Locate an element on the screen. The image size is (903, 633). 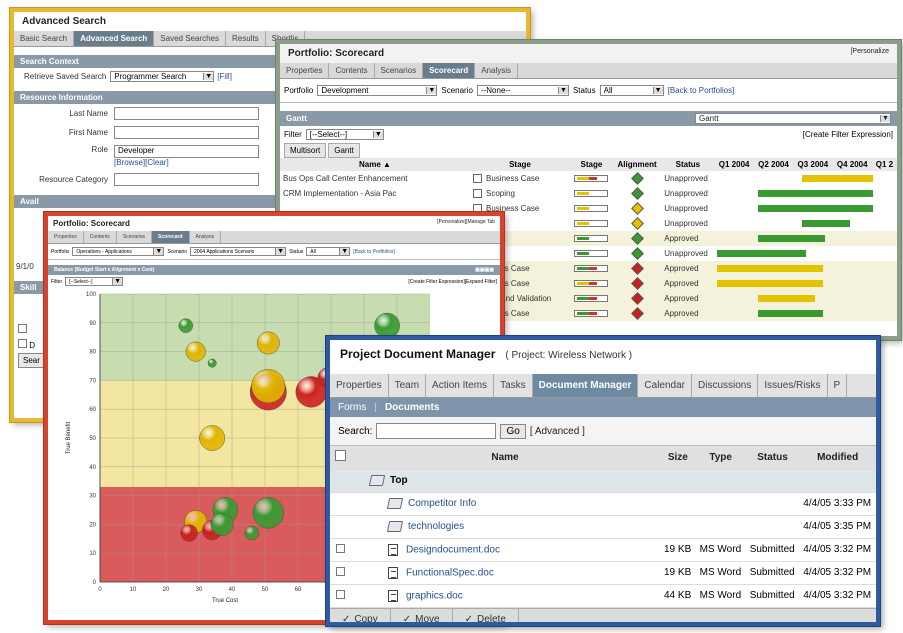
item-name: technologies is located at coordinates (436, 526).